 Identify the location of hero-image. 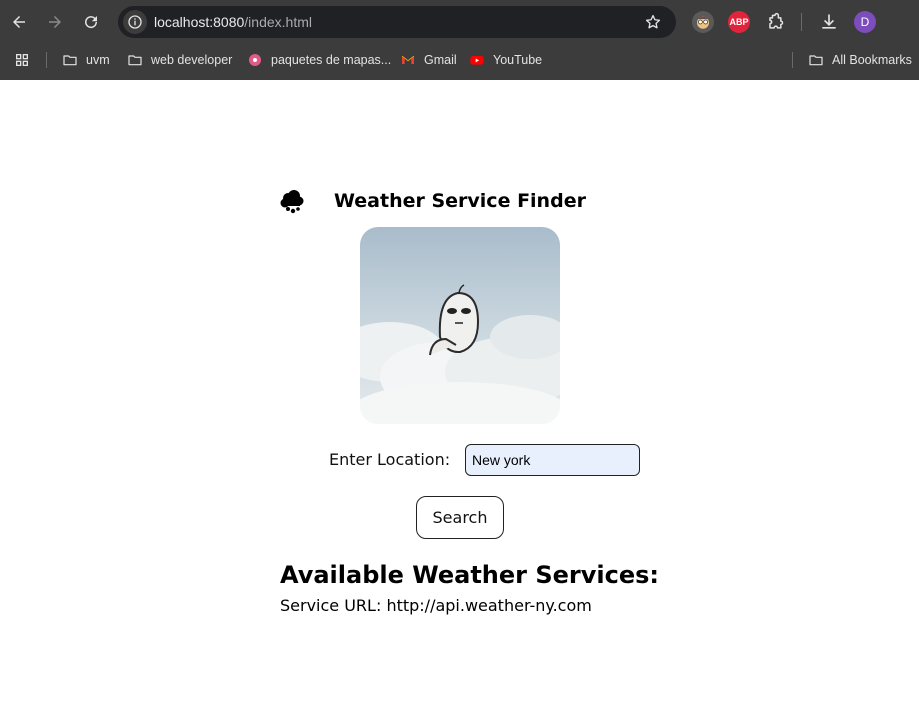
(460, 325).